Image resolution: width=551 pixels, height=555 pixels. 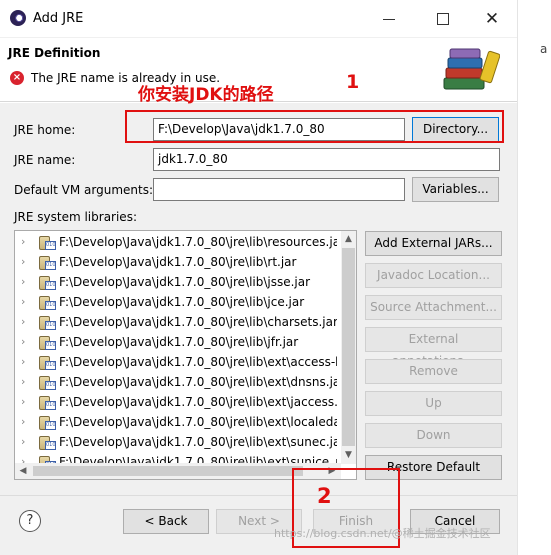 I want to click on close-button: ✕, so click(x=492, y=19).